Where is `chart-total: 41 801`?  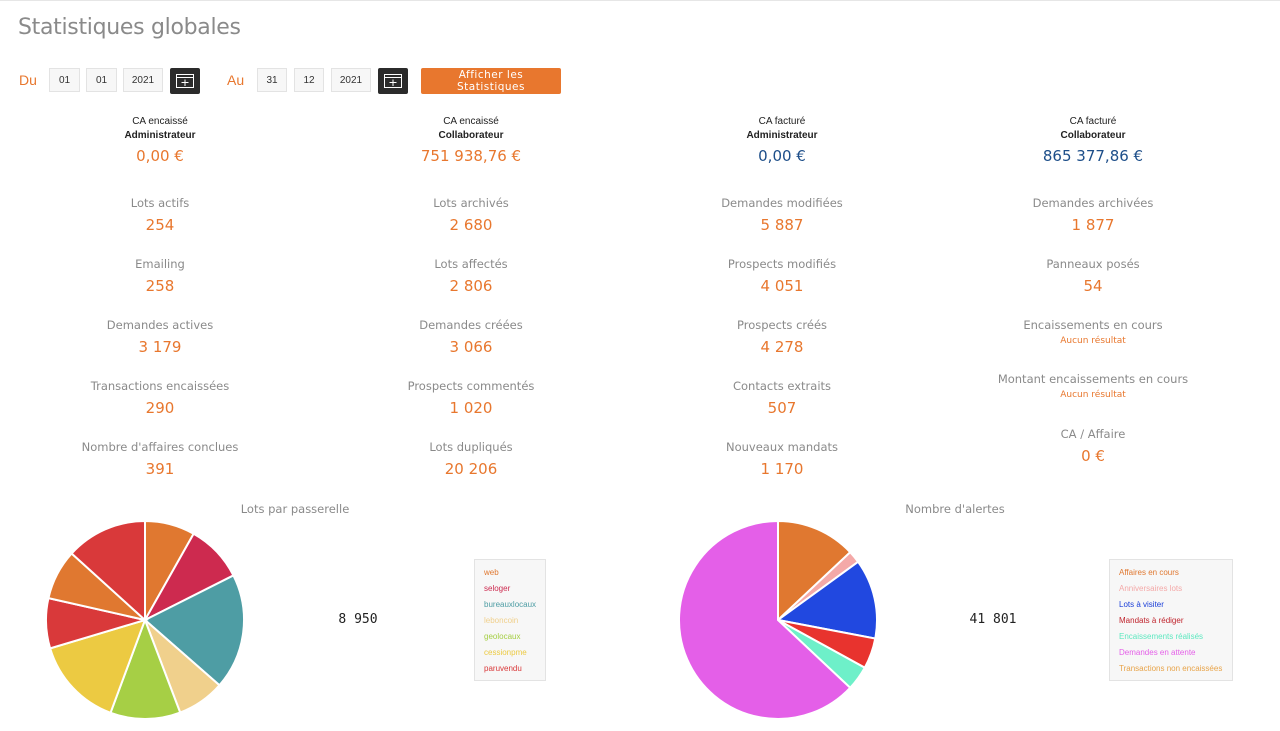
chart-total: 41 801 is located at coordinates (993, 619).